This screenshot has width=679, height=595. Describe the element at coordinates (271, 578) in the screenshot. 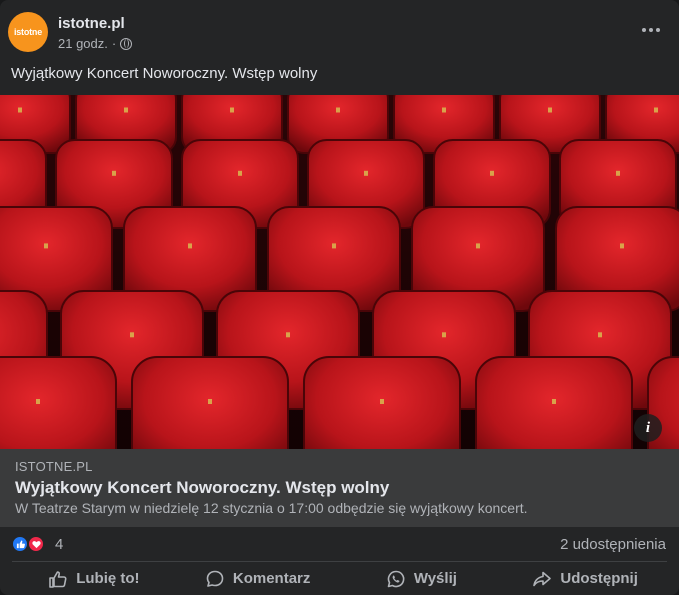

I see `comment-label: Komentarz` at that location.